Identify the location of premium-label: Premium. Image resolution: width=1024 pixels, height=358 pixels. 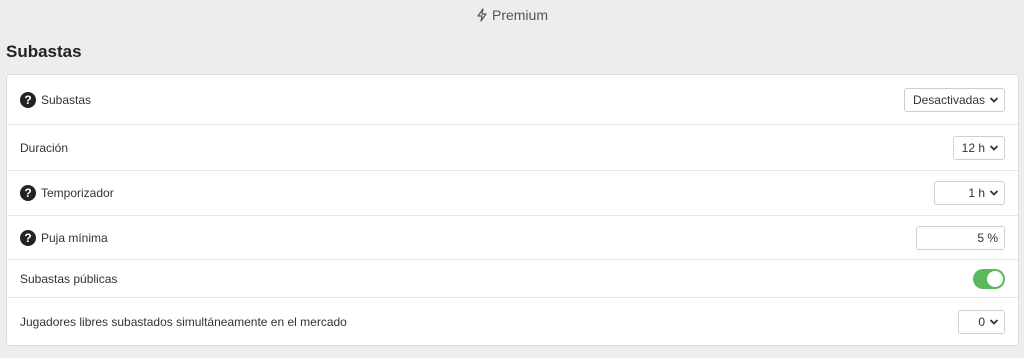
(519, 15).